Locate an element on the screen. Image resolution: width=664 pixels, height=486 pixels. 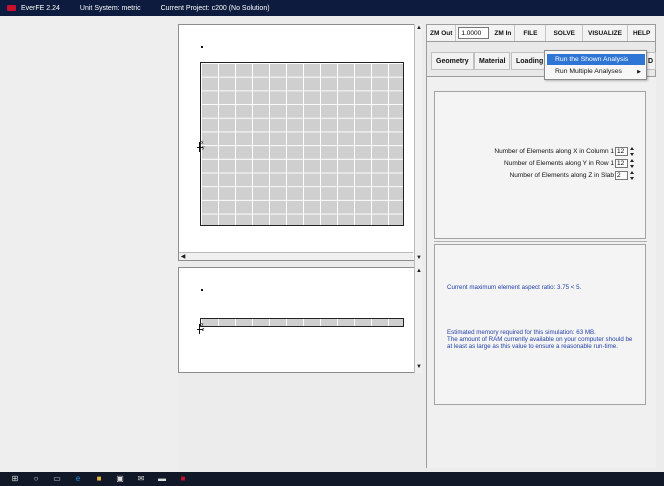
elements-x-input is located at coordinates (621, 151).